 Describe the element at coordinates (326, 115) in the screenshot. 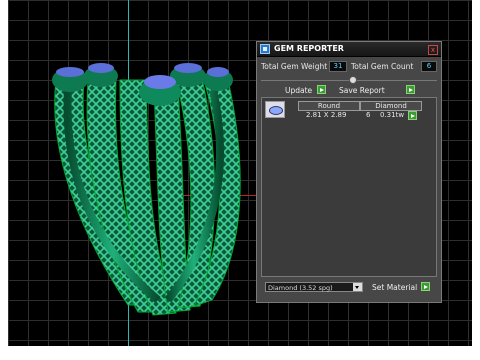

I see `gem-size-cell: 2.81 X 2.89` at that location.